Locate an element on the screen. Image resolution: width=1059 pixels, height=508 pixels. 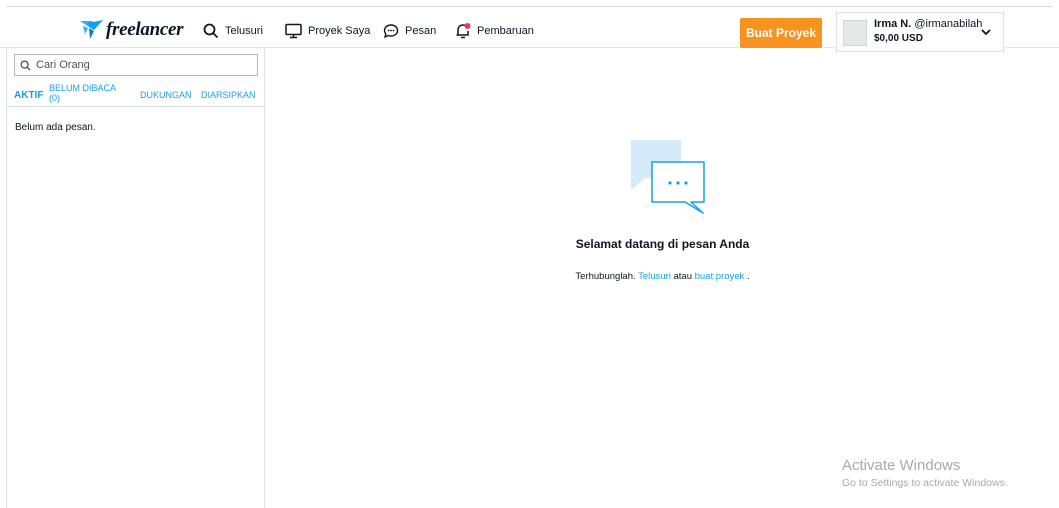
tab-archived: DIARSIPKAN is located at coordinates (228, 95).